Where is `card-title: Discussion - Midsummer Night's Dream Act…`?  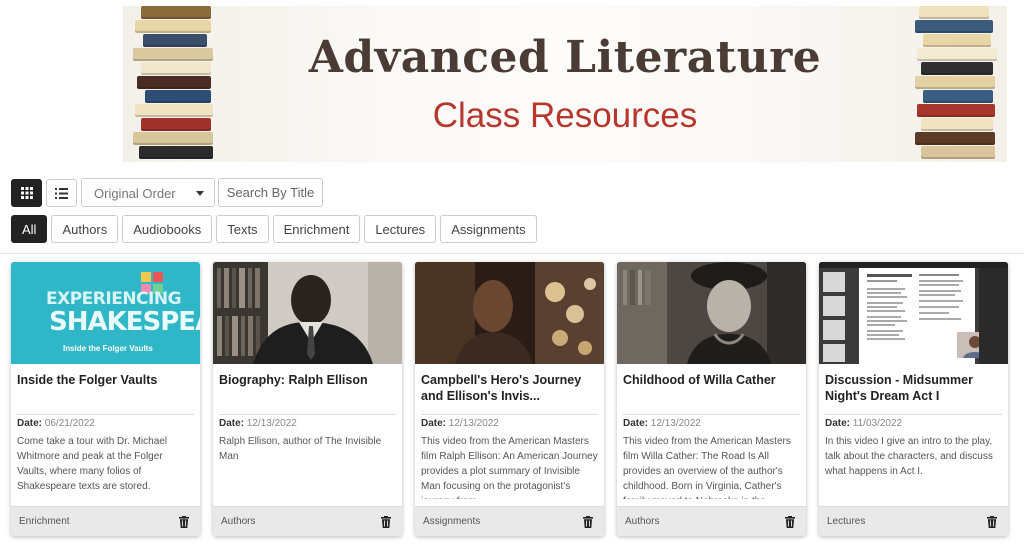
card-title: Discussion - Midsummer Night's Dream Act… is located at coordinates (913, 387).